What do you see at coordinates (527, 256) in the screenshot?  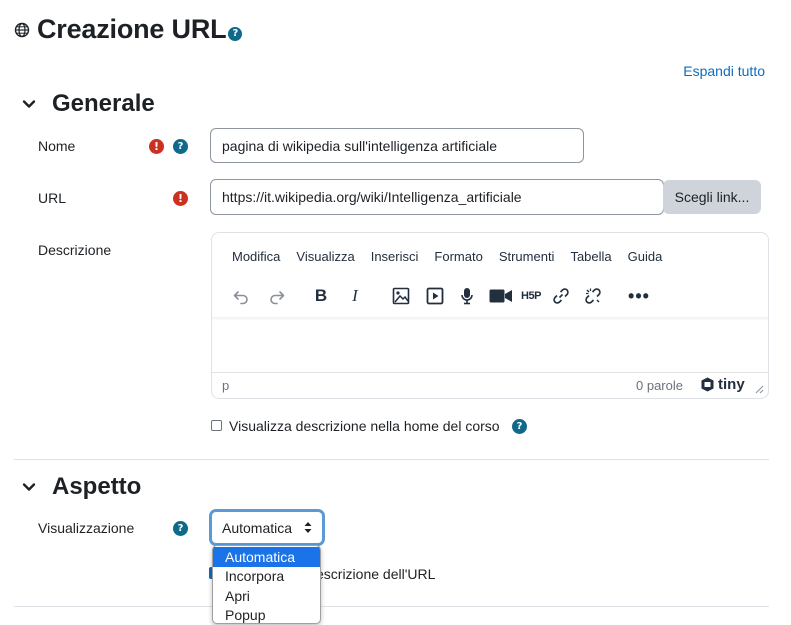 I see `menu-strumenti: Strumenti` at bounding box center [527, 256].